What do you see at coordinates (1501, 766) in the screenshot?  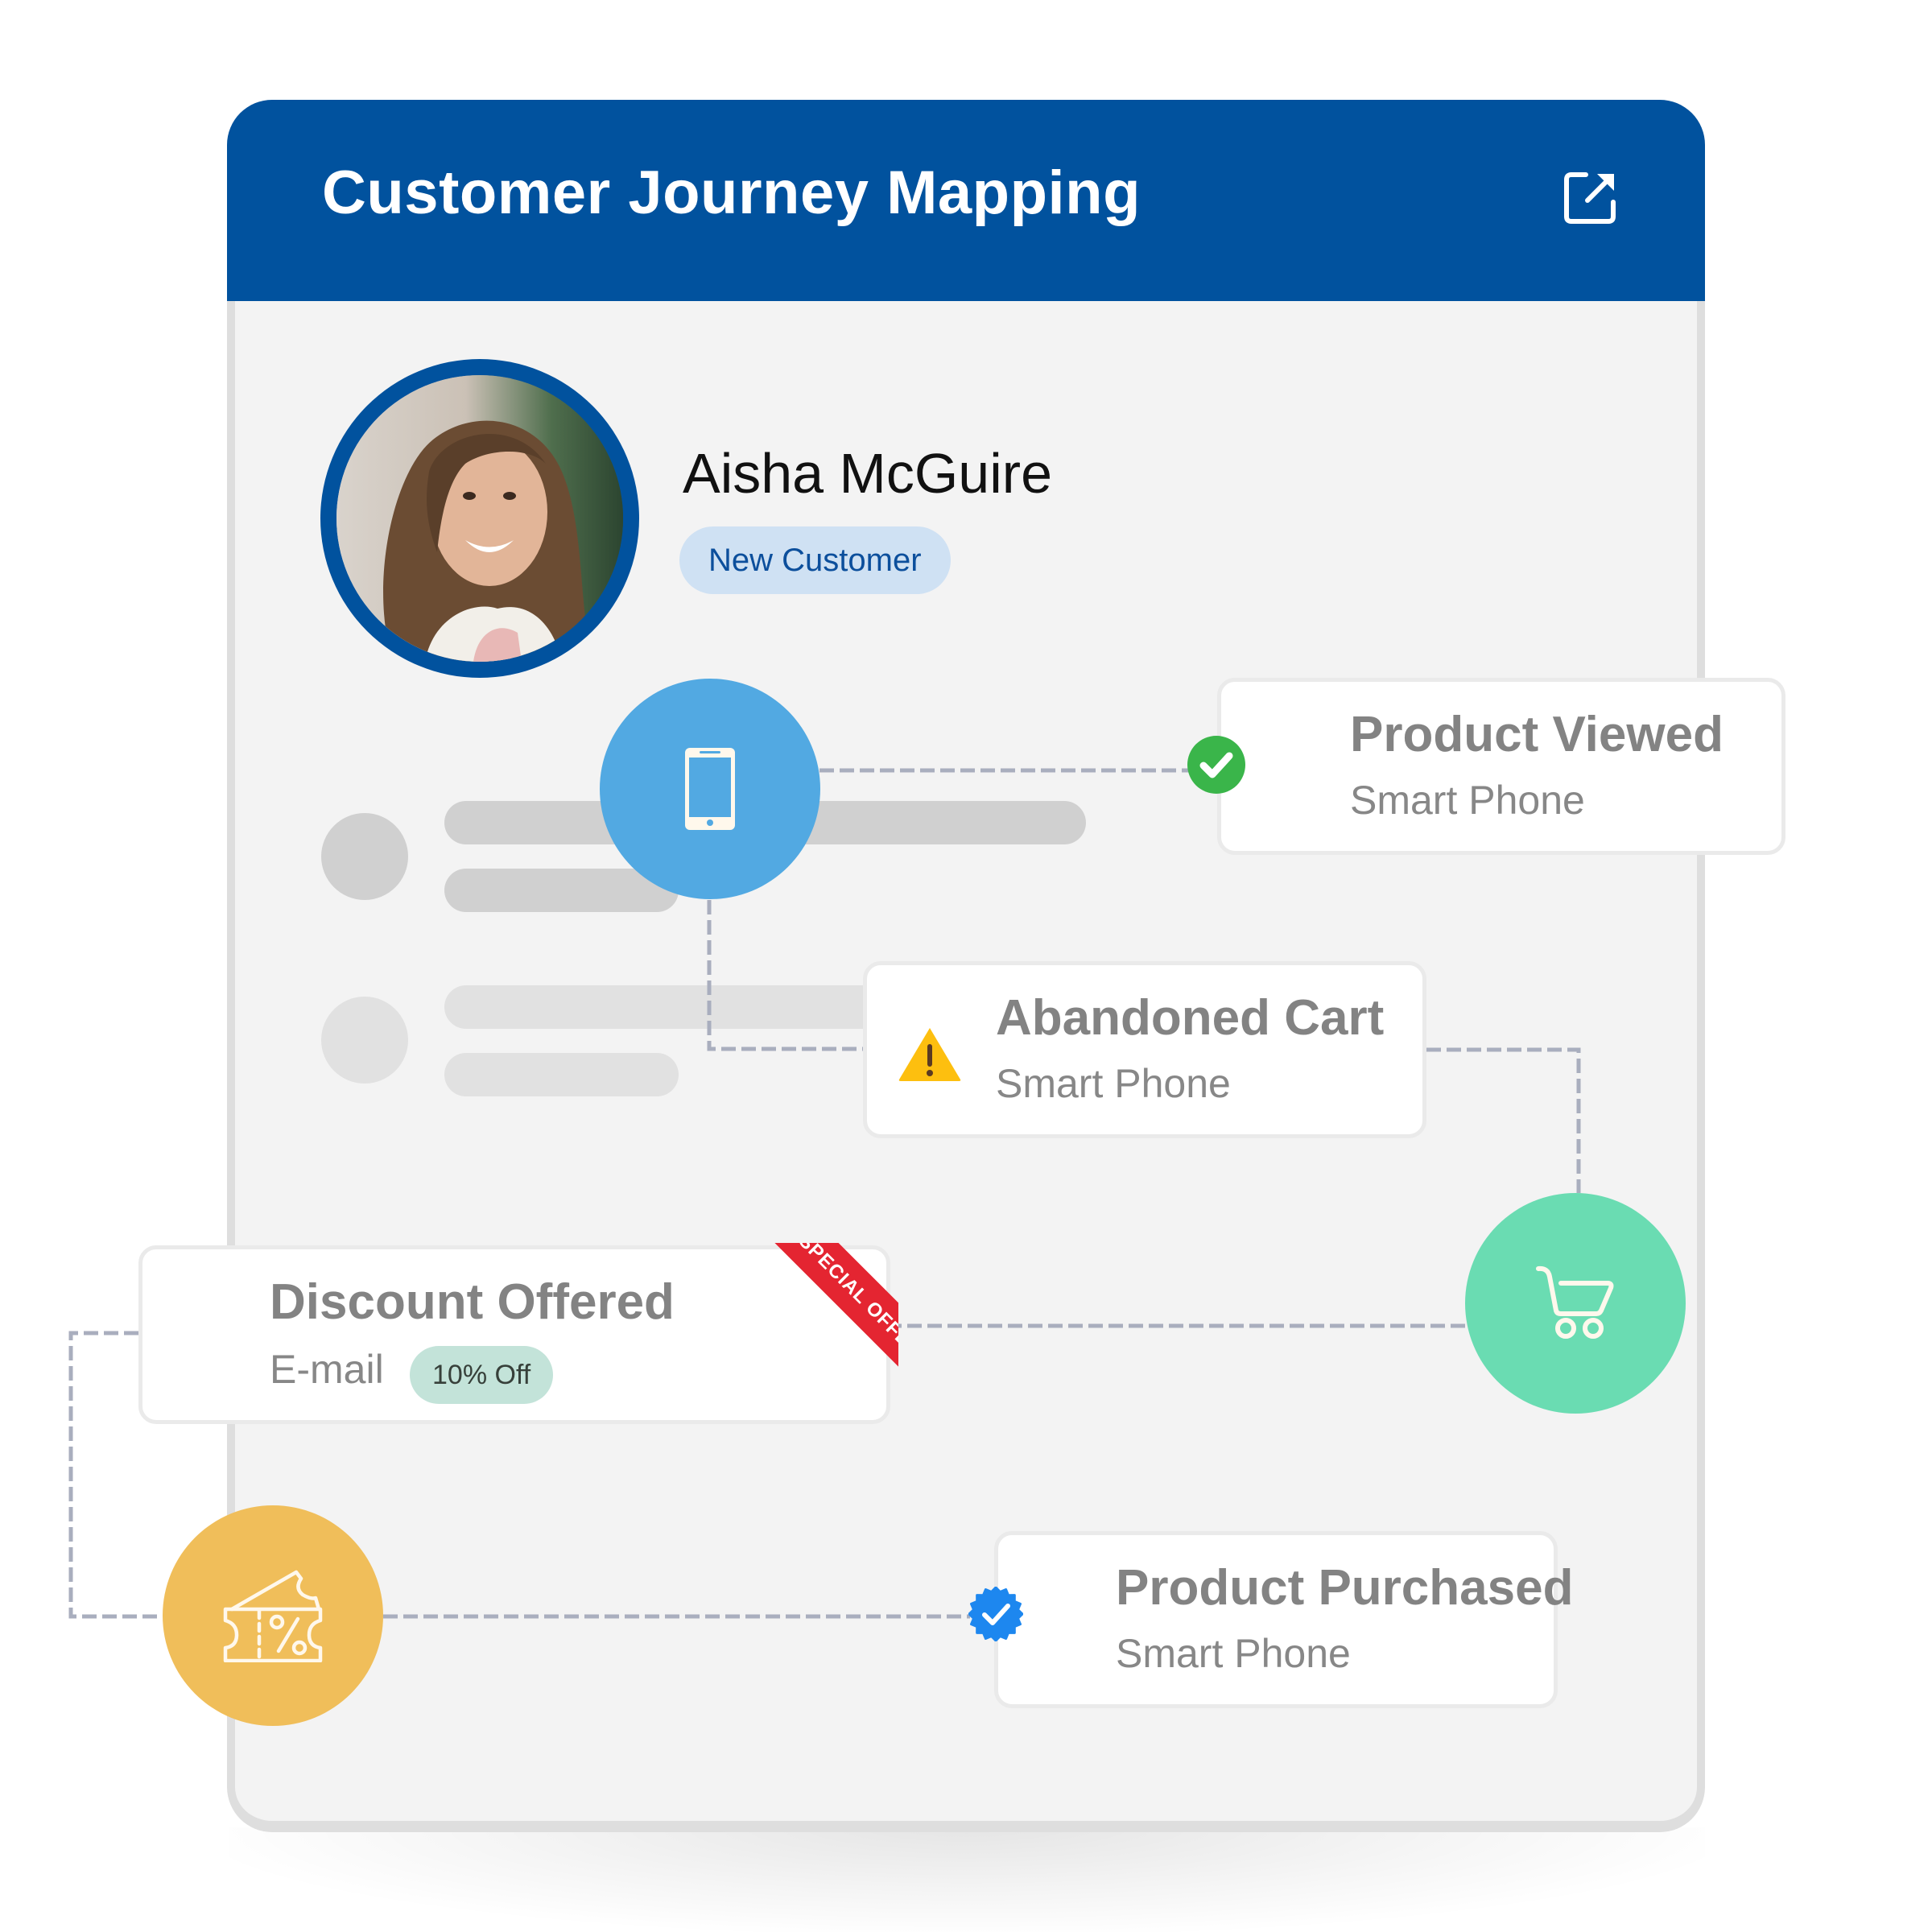 I see `event-card-product-viewed: Product Viewed Smart Phone` at bounding box center [1501, 766].